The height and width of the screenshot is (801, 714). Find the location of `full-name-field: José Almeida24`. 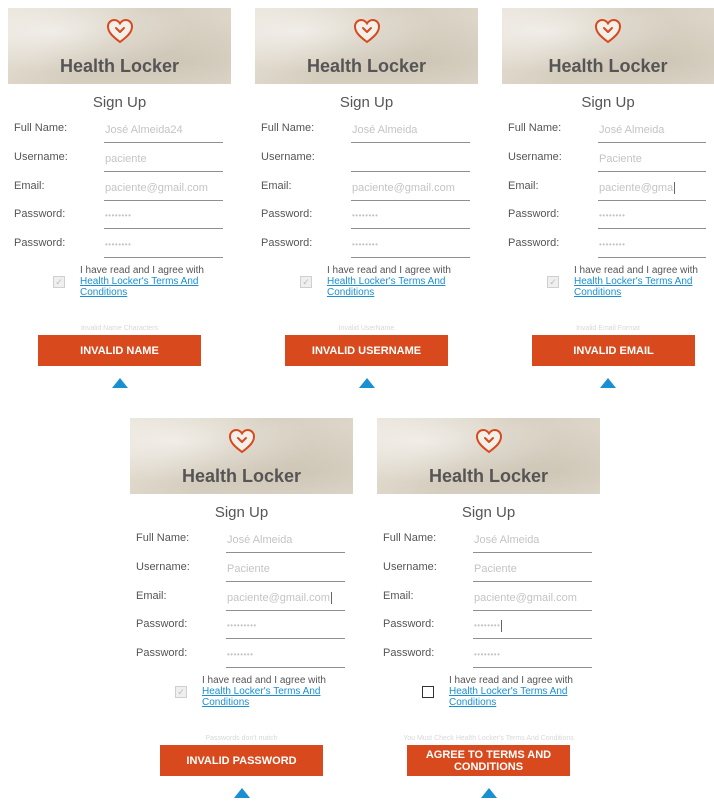

full-name-field: José Almeida24 is located at coordinates (163, 131).